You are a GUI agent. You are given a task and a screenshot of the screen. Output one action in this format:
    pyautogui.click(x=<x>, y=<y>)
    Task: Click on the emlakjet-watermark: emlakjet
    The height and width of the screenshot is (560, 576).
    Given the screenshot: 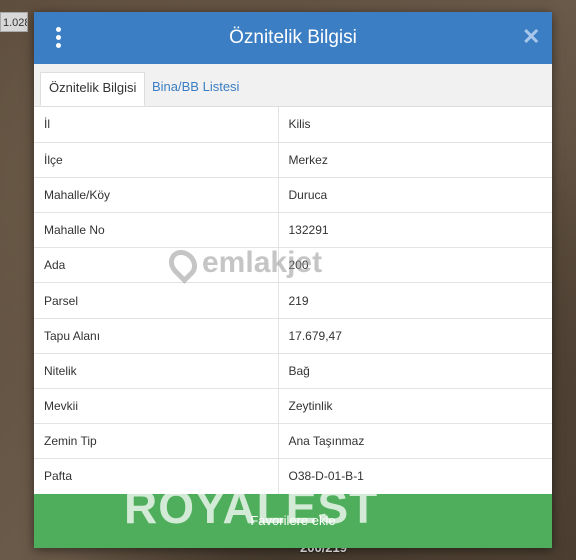 What is the action you would take?
    pyautogui.click(x=242, y=264)
    